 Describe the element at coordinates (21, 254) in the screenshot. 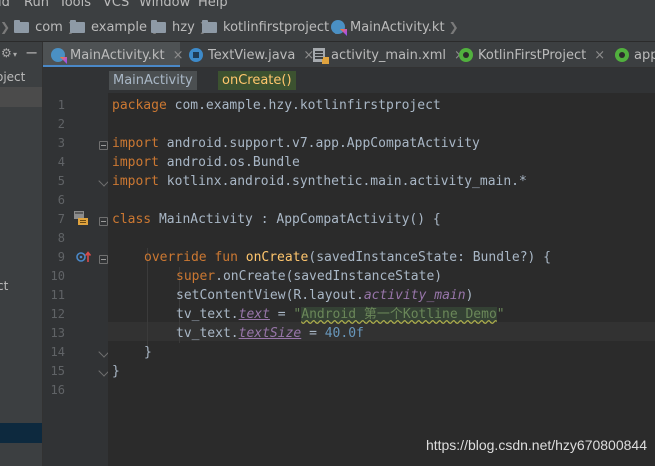

I see `project-panel: ⚙ ▾ − oject ct` at that location.